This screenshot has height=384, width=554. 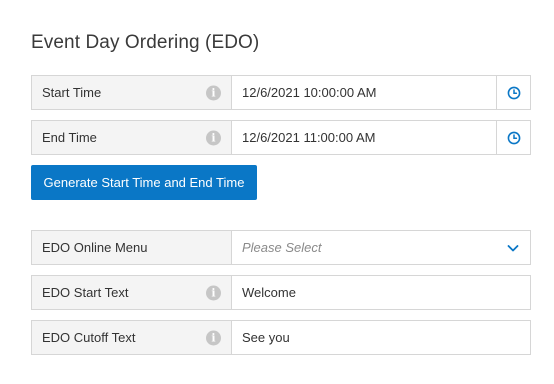 I want to click on start-time-picker-button, so click(x=513, y=92).